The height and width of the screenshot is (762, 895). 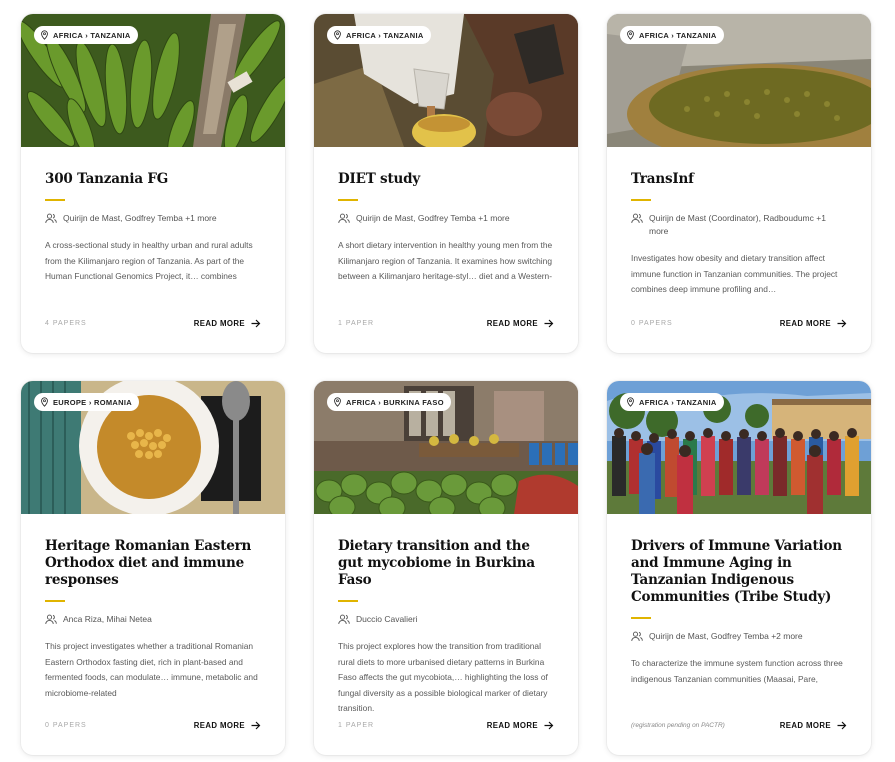 I want to click on authors-text: Anca Riza, Mihai Netea, so click(x=107, y=619).